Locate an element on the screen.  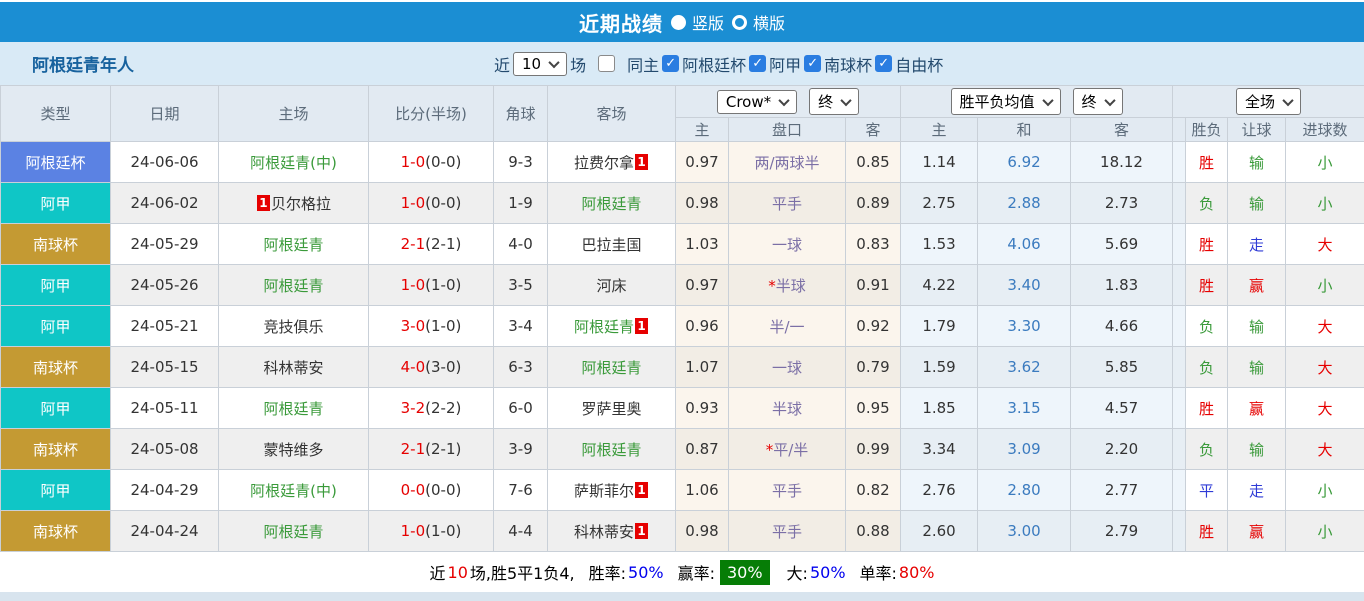
handicap-cell: 平手 is located at coordinates (787, 531).